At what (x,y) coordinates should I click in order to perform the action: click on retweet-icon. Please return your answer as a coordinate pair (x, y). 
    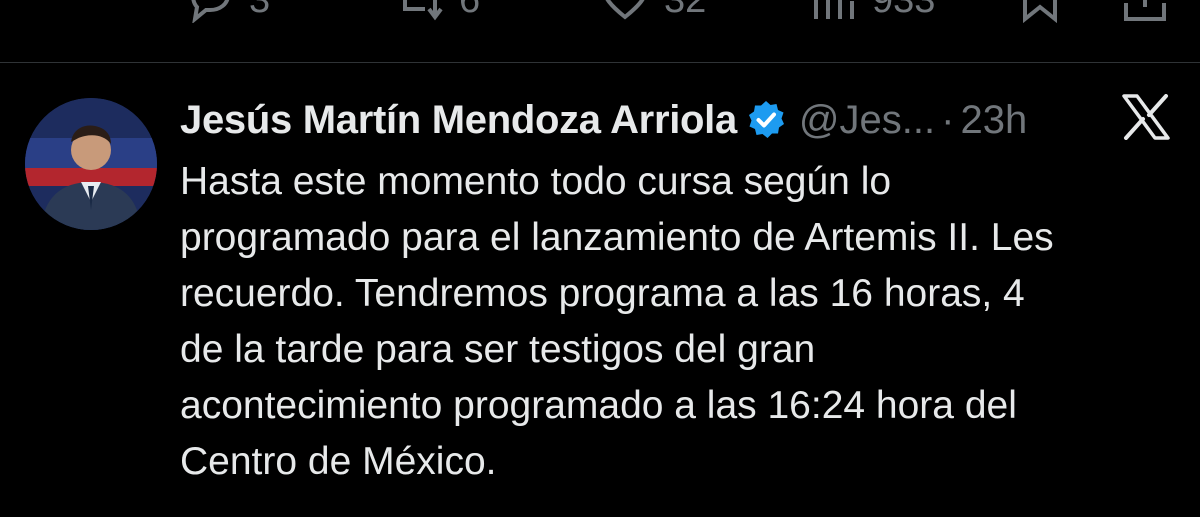
    Looking at the image, I should click on (420, 14).